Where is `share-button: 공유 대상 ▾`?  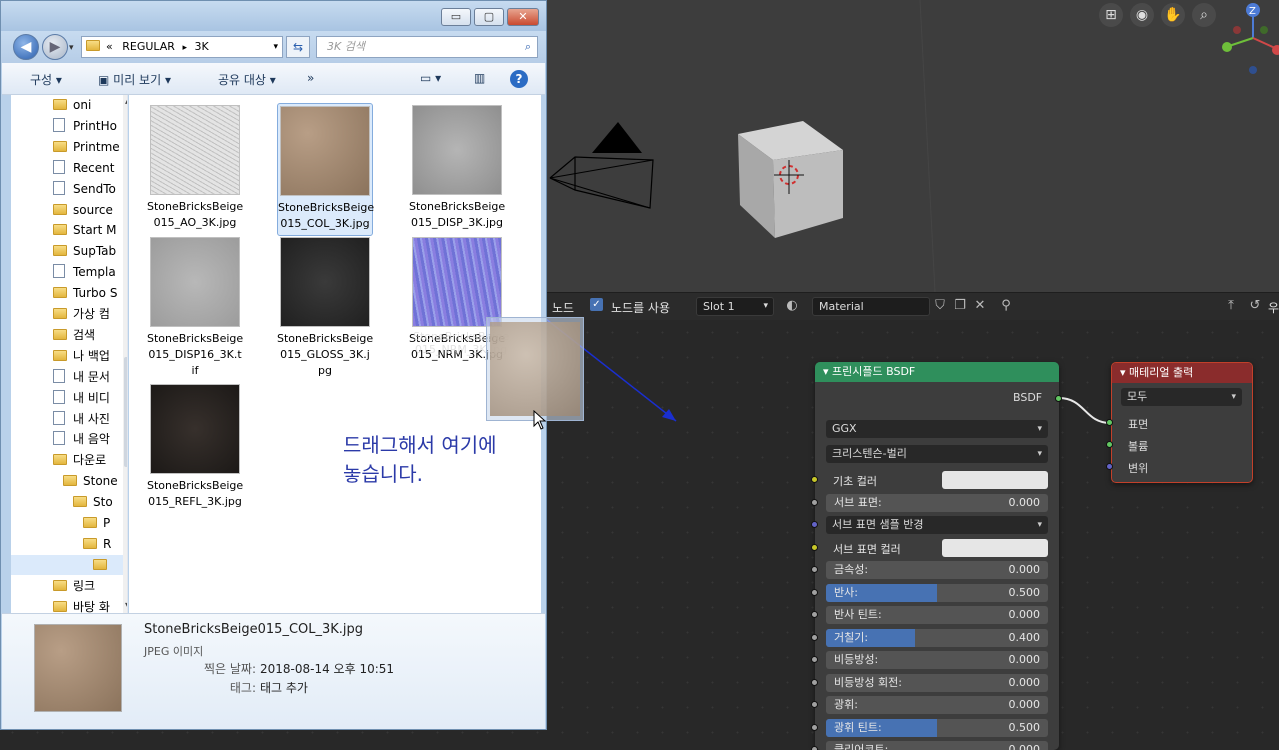
share-button: 공유 대상 ▾ is located at coordinates (247, 79).